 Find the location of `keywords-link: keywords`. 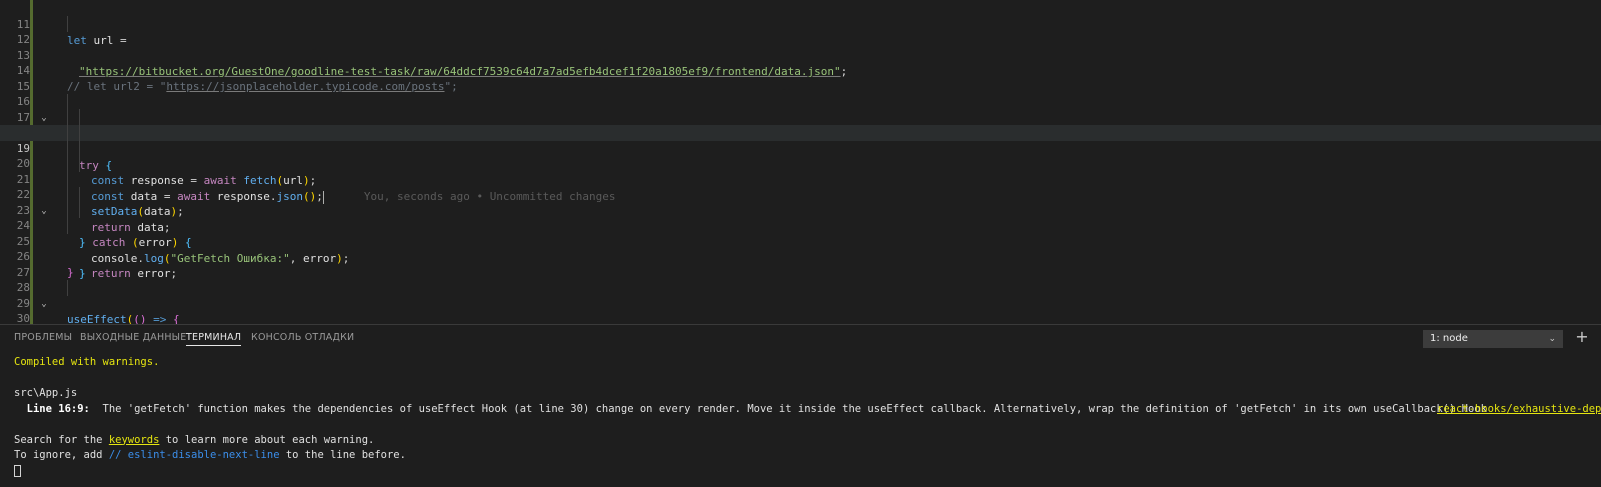

keywords-link: keywords is located at coordinates (134, 440).